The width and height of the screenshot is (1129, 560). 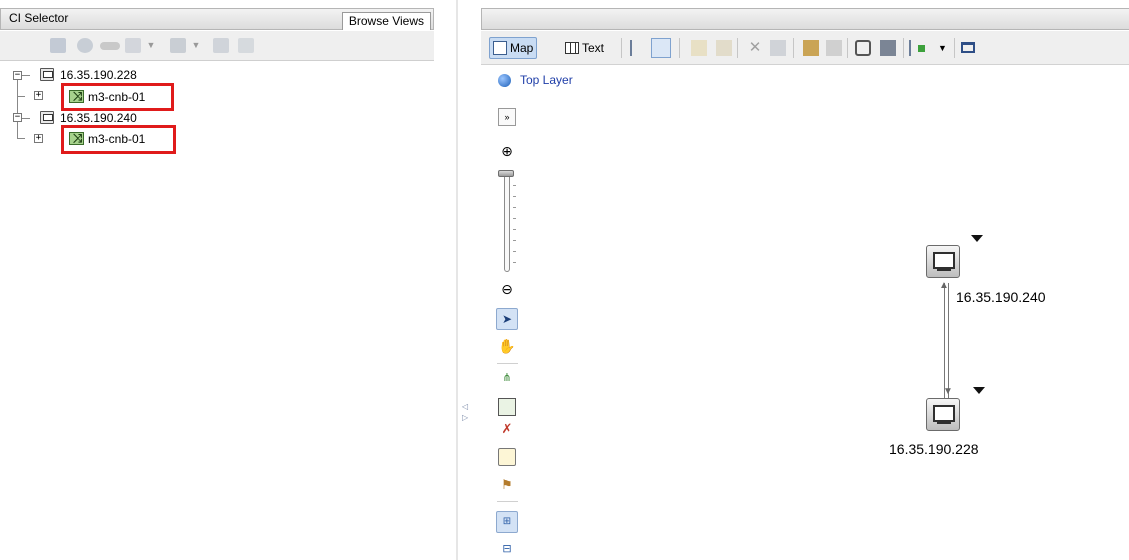 What do you see at coordinates (507, 457) in the screenshot?
I see `ci-details-icon` at bounding box center [507, 457].